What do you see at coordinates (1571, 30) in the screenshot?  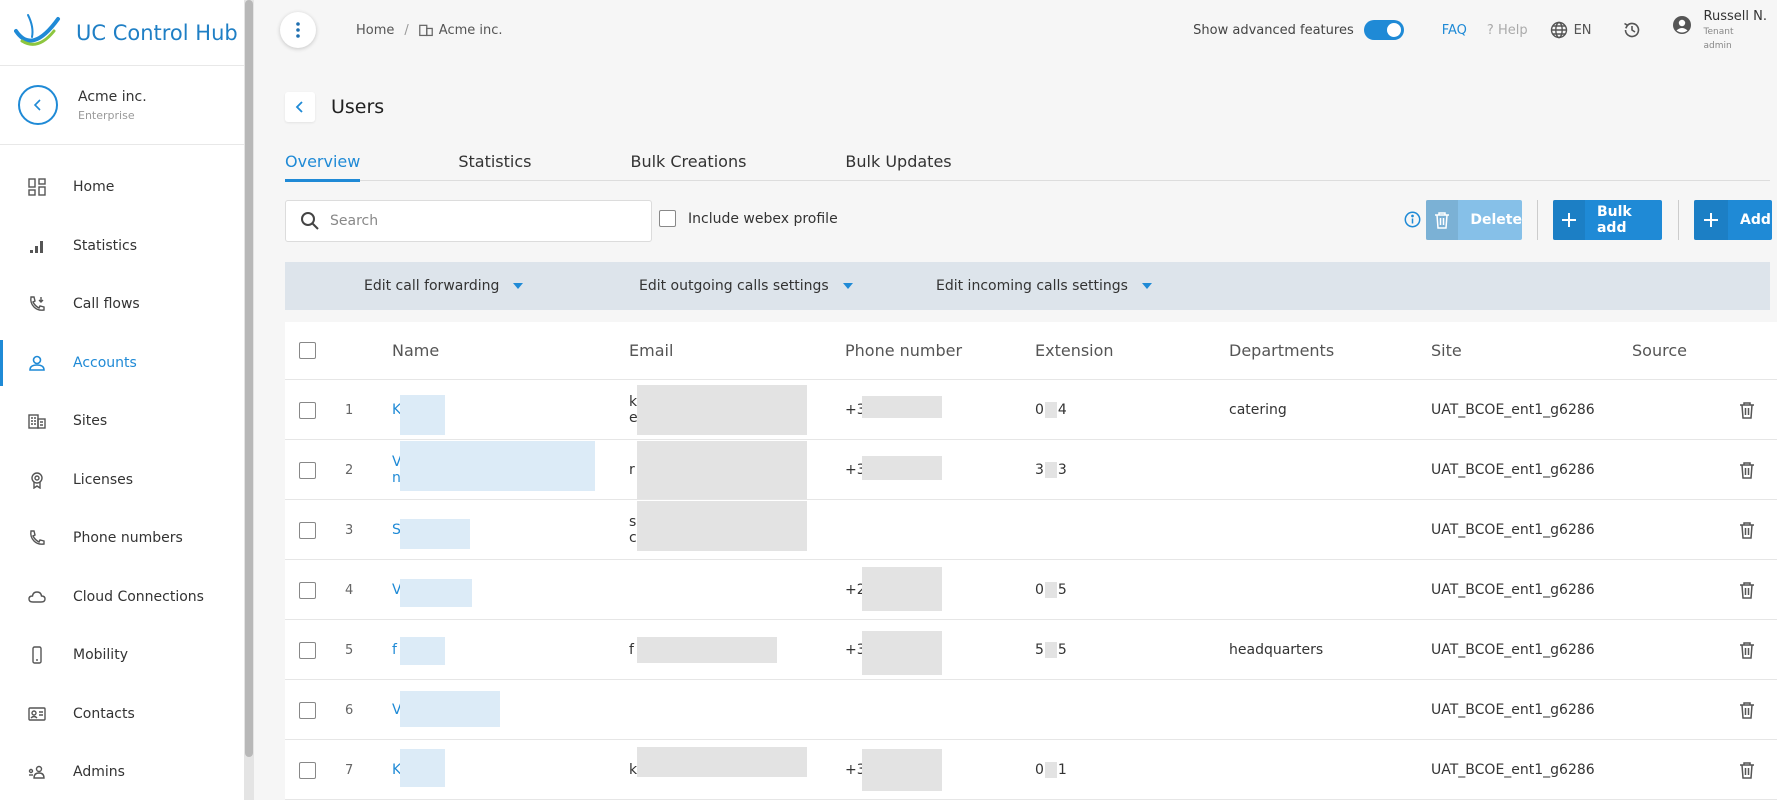 I see `language-selector: EN` at bounding box center [1571, 30].